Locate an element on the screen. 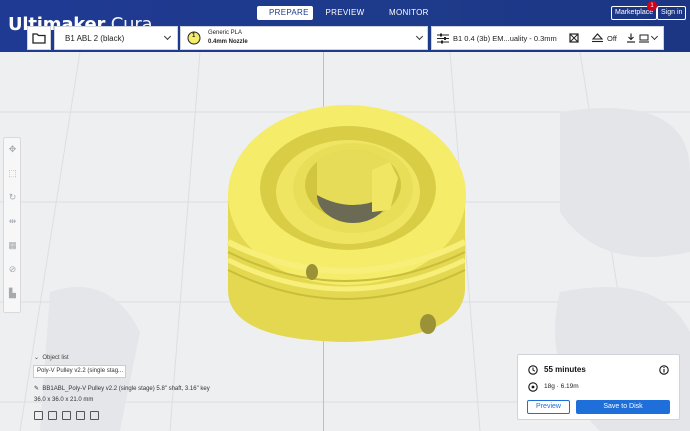  object-dimensions: 36.0 x 36.0 x 21.0 mm is located at coordinates (64, 400).